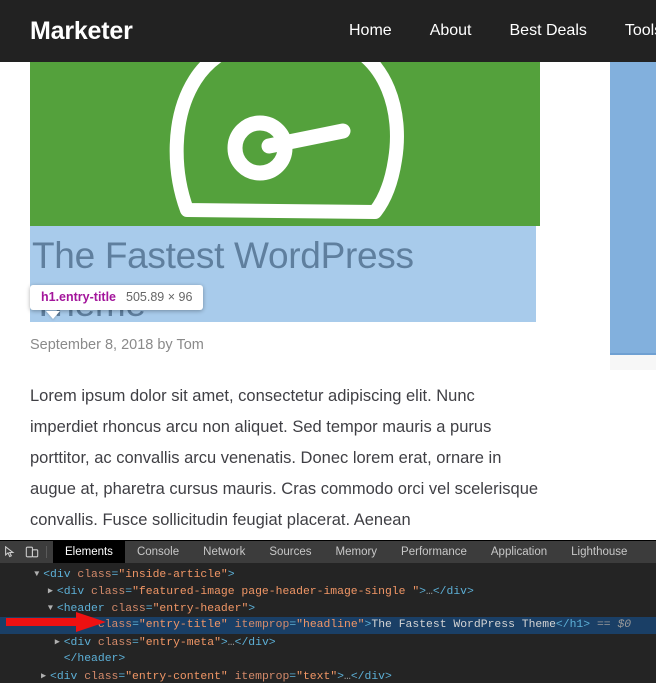  Describe the element at coordinates (434, 552) in the screenshot. I see `tab-performance: Performance` at that location.